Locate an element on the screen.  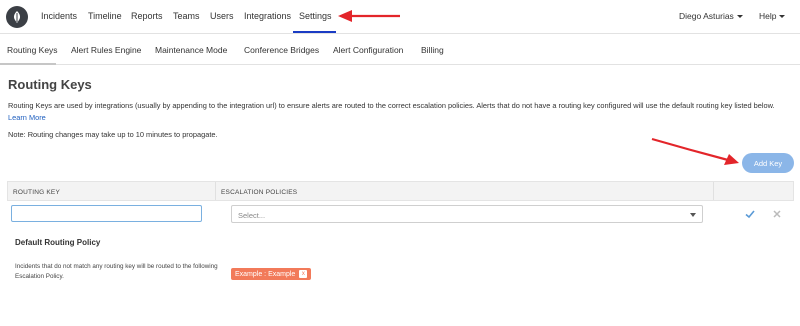
tab-alert-configuration: Alert Configuration is located at coordinates (368, 50).